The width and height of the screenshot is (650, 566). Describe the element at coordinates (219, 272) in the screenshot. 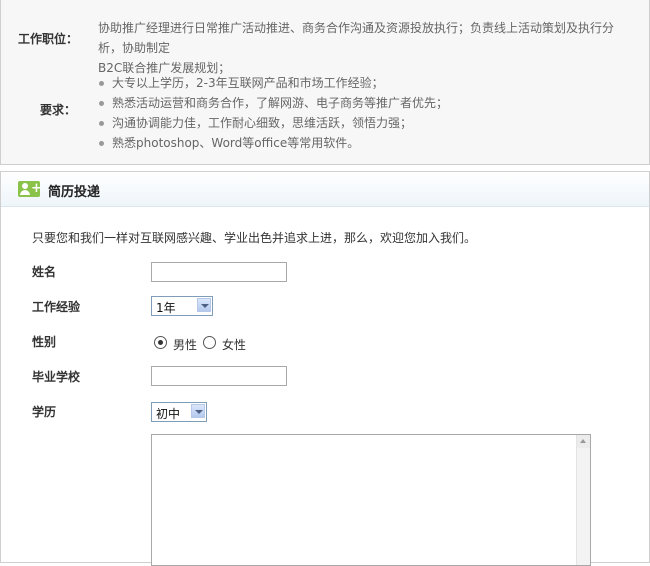

I see `name-input` at that location.